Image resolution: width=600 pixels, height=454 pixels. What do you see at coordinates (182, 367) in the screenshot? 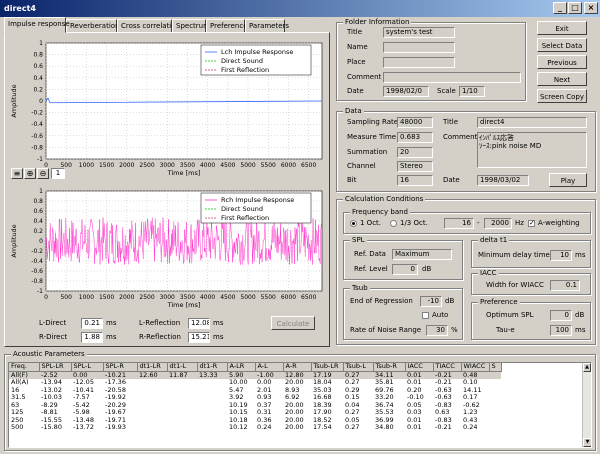
I see `col-header-dt1-l: dt1-L` at bounding box center [182, 367].